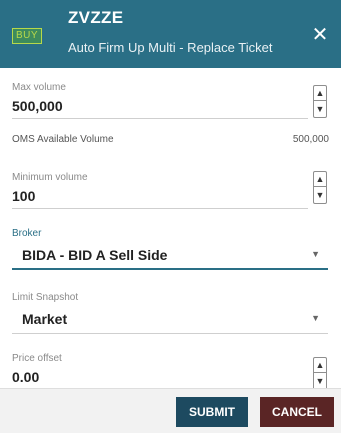  What do you see at coordinates (170, 269) in the screenshot?
I see `broker-underline` at bounding box center [170, 269].